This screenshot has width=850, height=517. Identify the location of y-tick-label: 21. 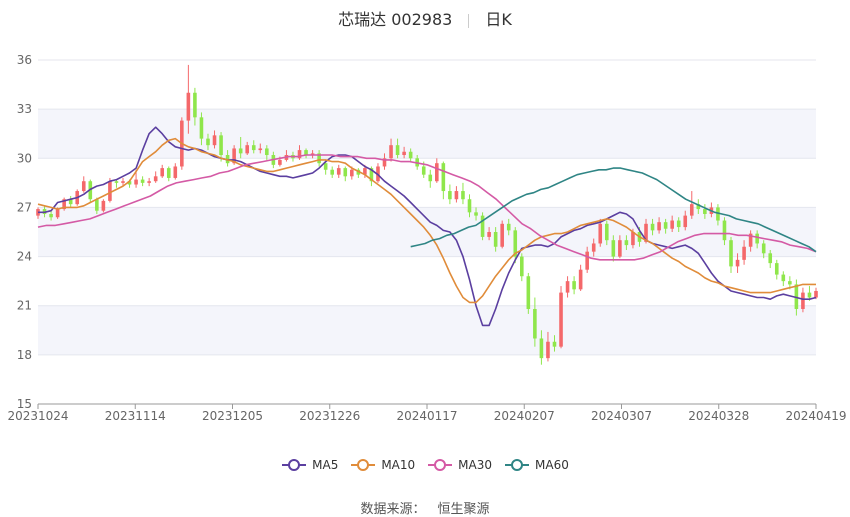
(24, 306).